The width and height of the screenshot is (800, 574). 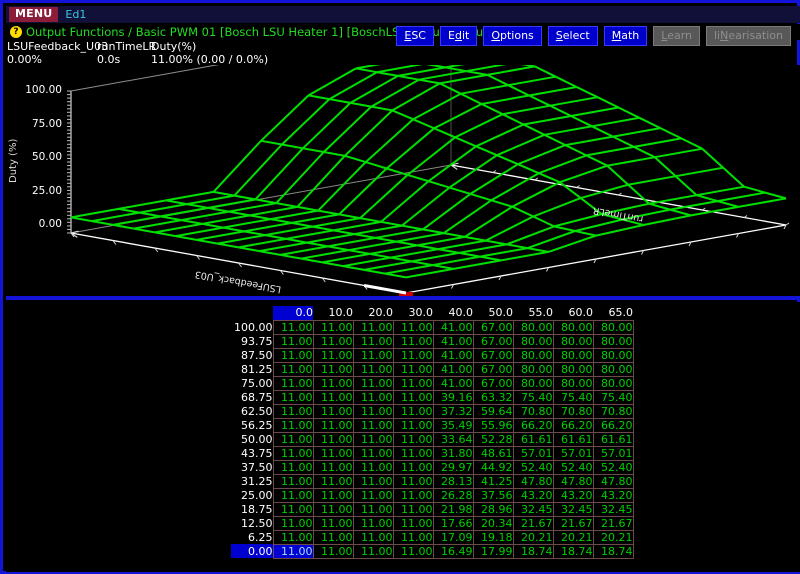 What do you see at coordinates (493, 509) in the screenshot?
I see `table-cell: 28.96` at bounding box center [493, 509].